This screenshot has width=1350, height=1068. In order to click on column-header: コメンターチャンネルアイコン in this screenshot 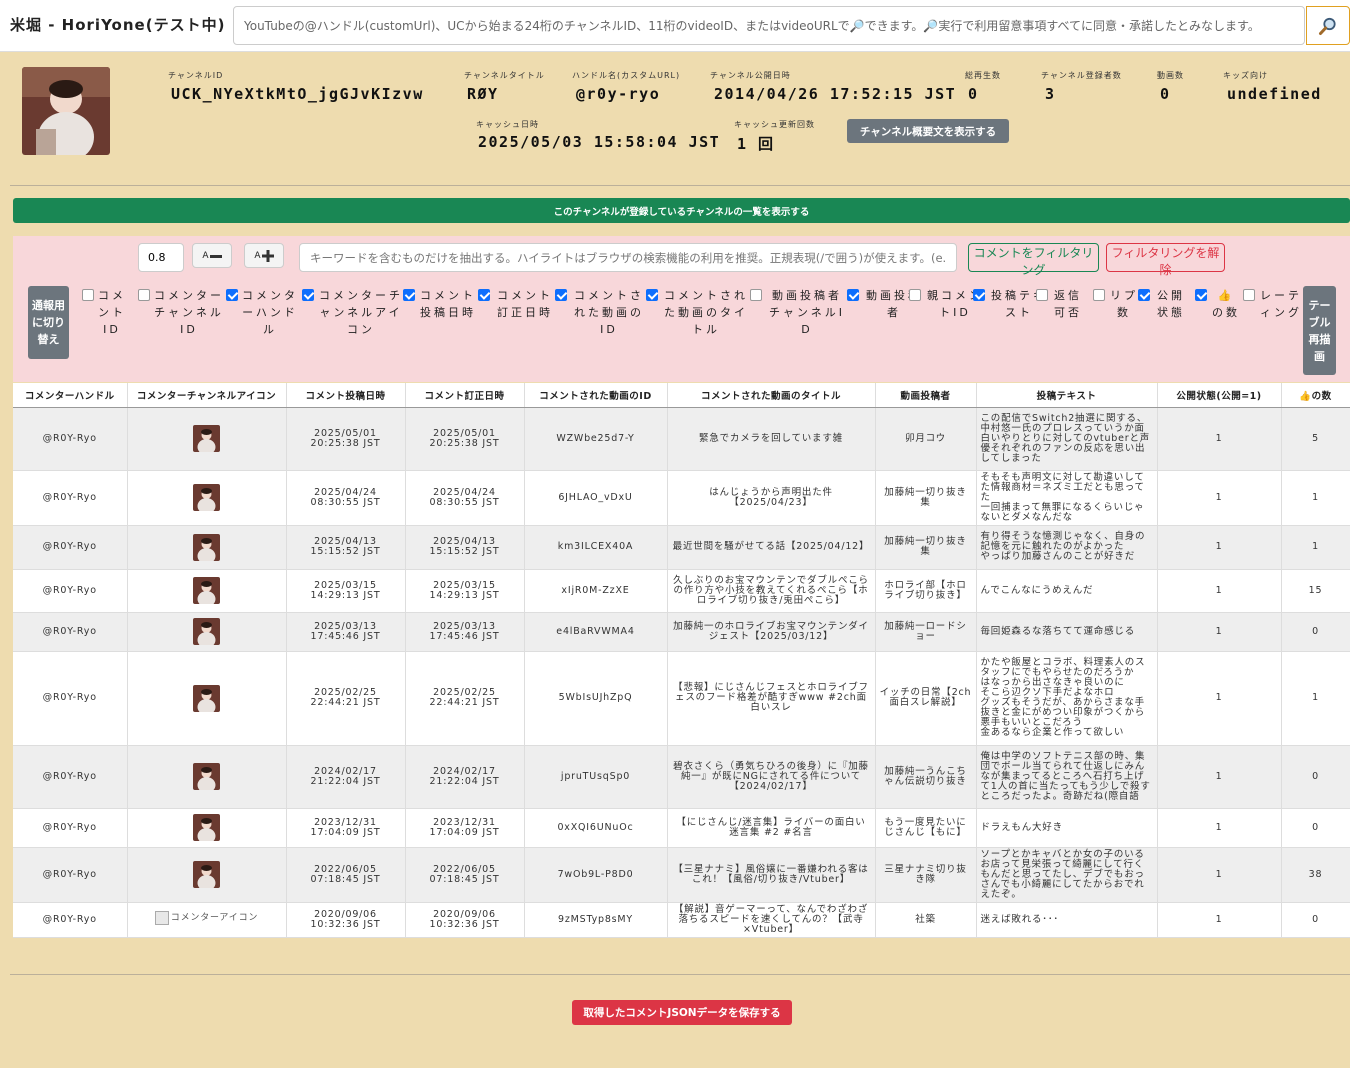, I will do `click(207, 395)`.